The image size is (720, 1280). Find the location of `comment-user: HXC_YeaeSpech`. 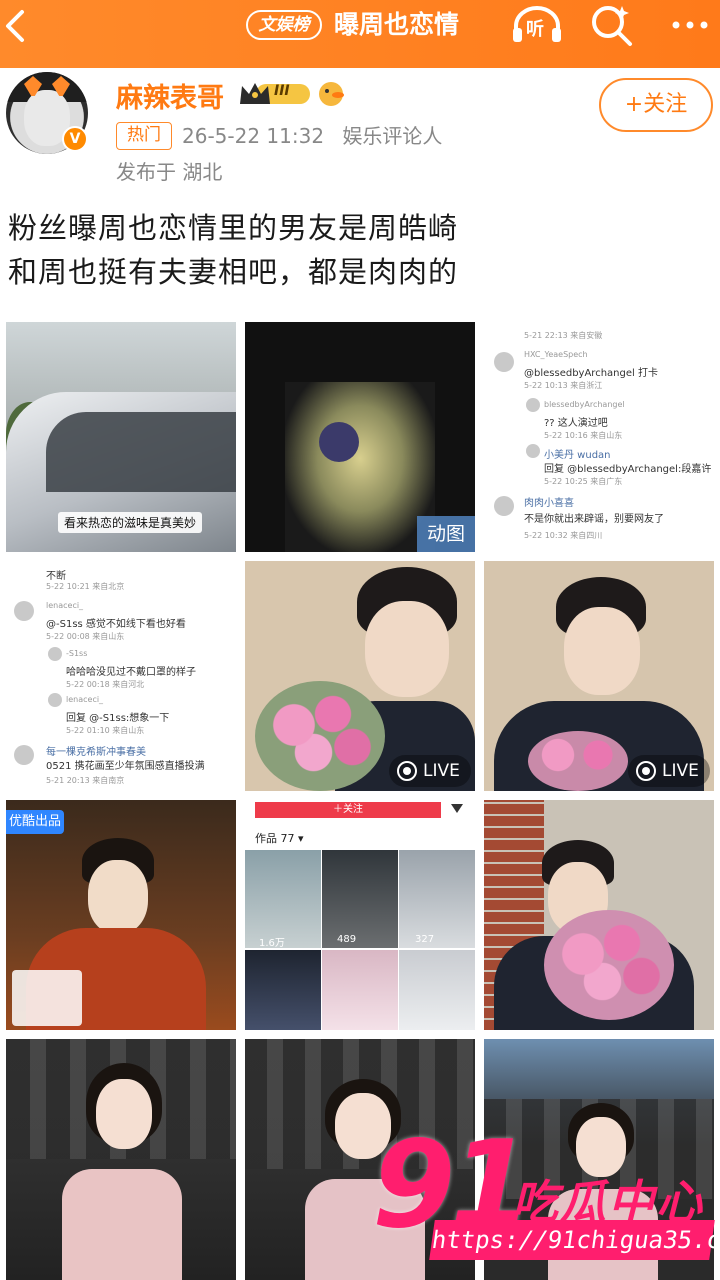

comment-user: HXC_YeaeSpech is located at coordinates (556, 354).